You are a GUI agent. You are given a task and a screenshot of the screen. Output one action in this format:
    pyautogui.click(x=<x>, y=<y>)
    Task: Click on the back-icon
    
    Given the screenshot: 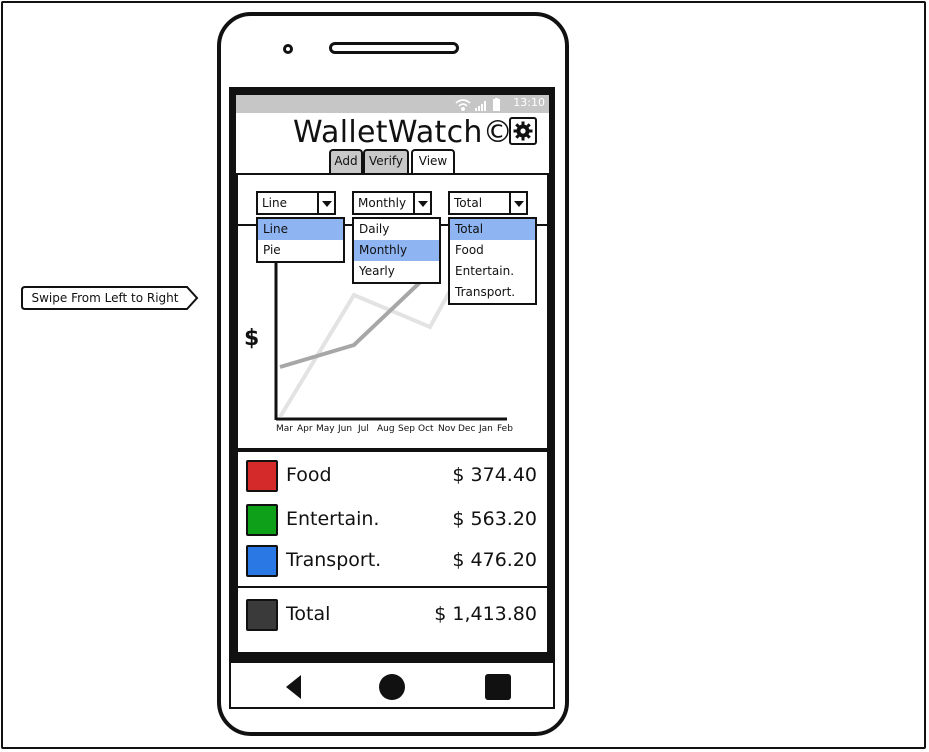 What is the action you would take?
    pyautogui.click(x=296, y=687)
    